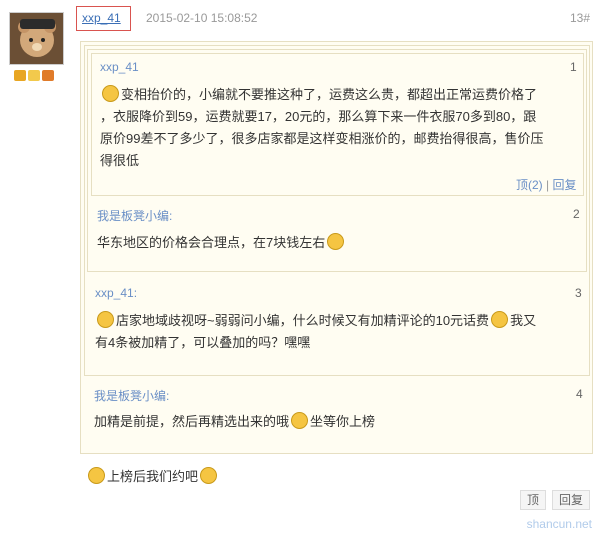 This screenshot has width=600, height=533. I want to click on teddy-bear-icon, so click(36, 38).